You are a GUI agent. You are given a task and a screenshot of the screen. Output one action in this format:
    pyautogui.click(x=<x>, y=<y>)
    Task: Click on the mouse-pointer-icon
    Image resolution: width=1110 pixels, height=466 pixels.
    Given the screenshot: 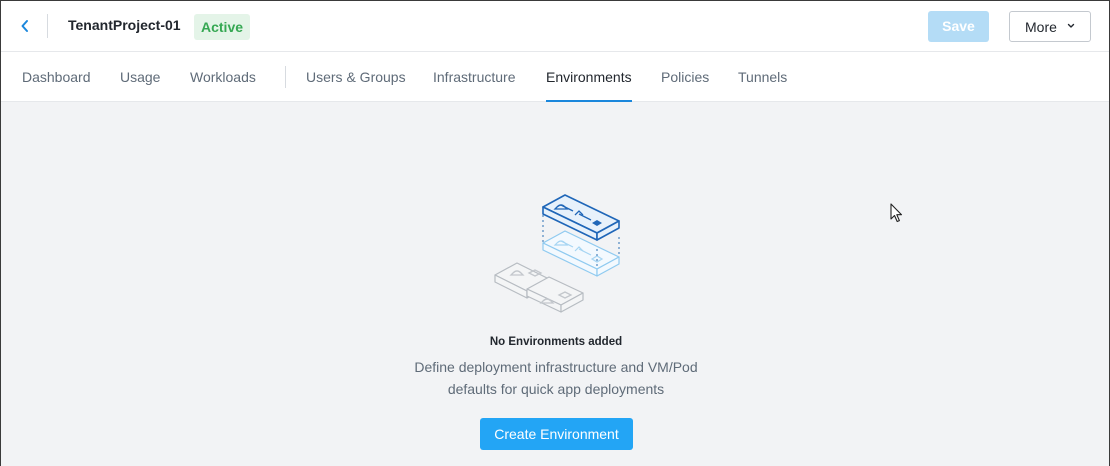 What is the action you would take?
    pyautogui.click(x=896, y=213)
    